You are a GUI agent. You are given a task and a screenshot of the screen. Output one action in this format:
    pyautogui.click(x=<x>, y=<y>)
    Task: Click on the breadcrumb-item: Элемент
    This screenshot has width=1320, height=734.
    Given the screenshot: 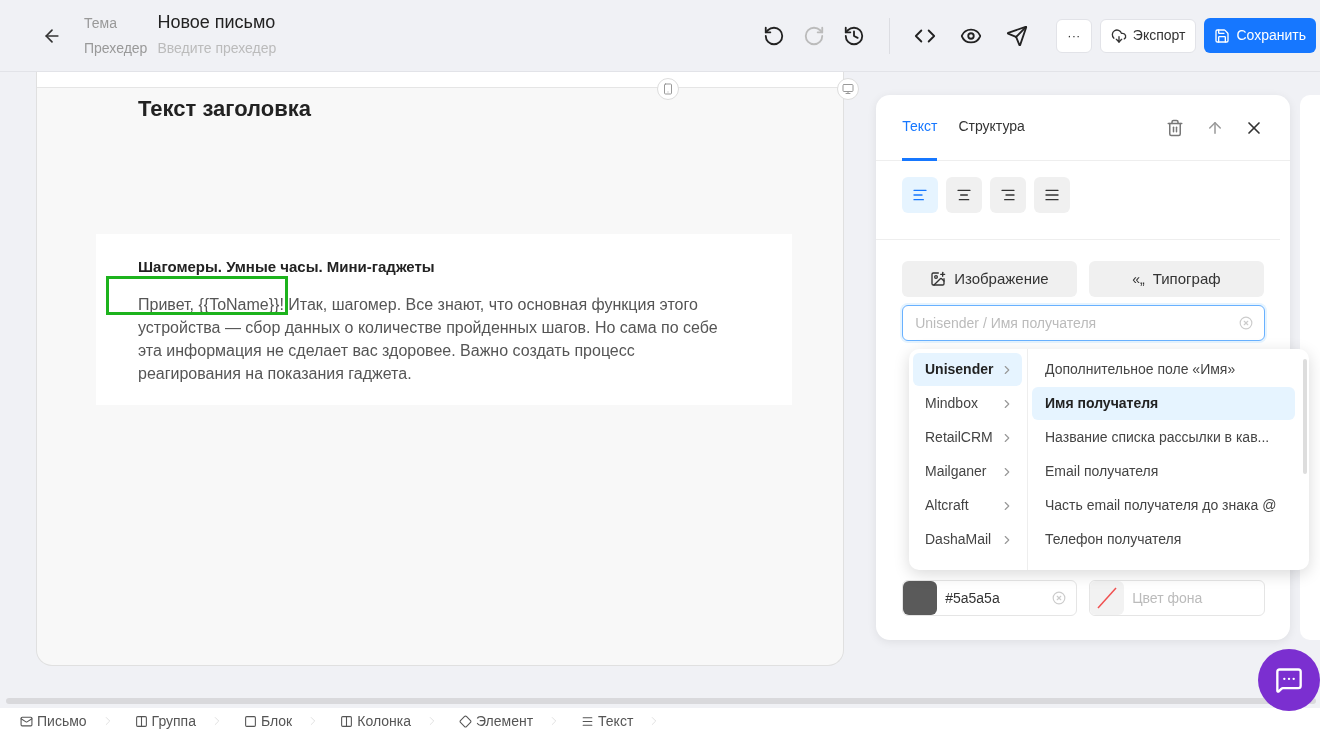 What is the action you would take?
    pyautogui.click(x=496, y=721)
    